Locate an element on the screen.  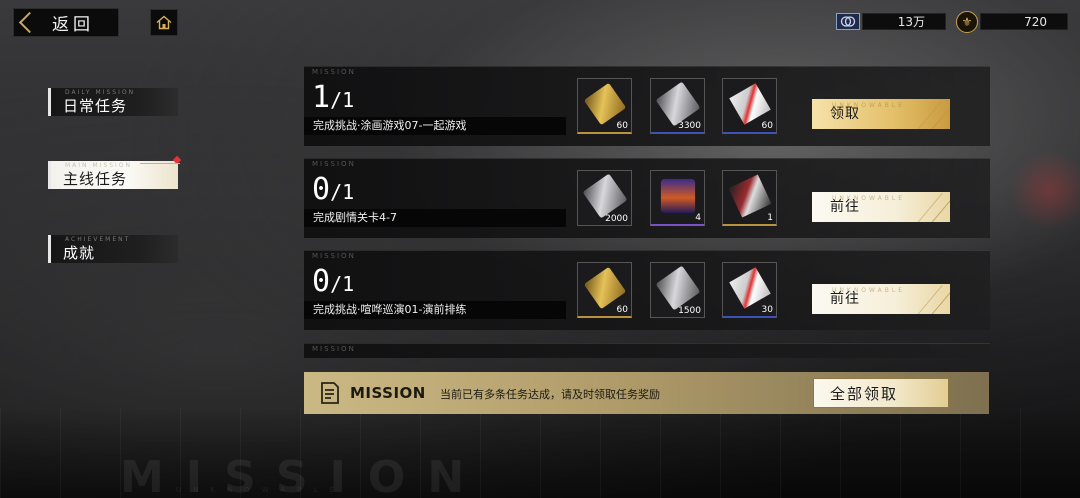
tab-achievement: ACHIEVEMENT 成就 is located at coordinates (113, 249).